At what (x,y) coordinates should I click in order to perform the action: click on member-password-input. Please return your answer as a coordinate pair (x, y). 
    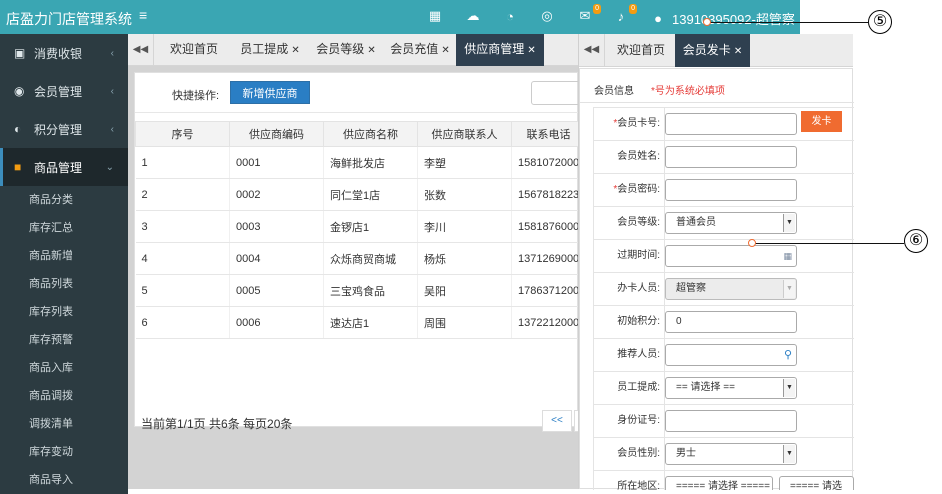
    Looking at the image, I should click on (731, 190).